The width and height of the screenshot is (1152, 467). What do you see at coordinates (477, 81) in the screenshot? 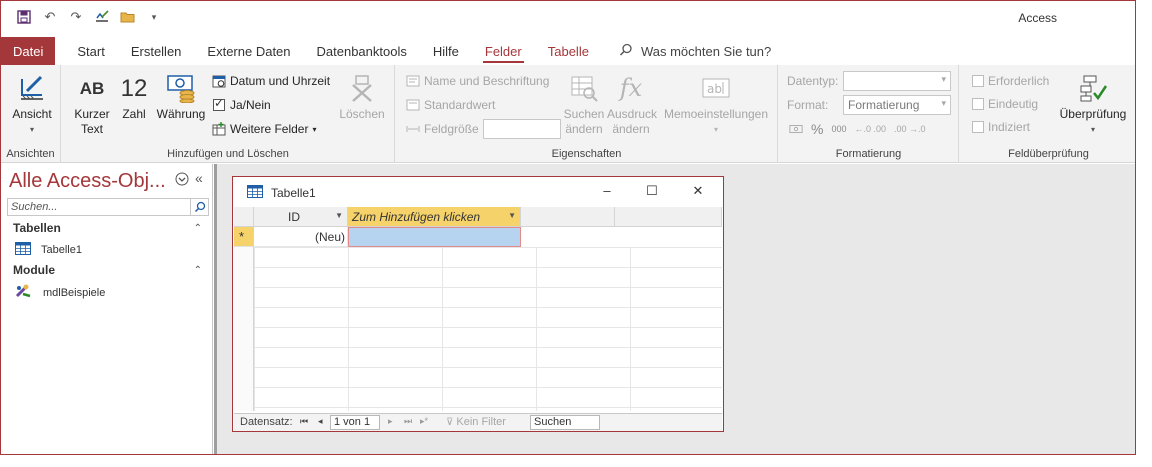
I see `name-caption-button: Name und Beschriftung` at bounding box center [477, 81].